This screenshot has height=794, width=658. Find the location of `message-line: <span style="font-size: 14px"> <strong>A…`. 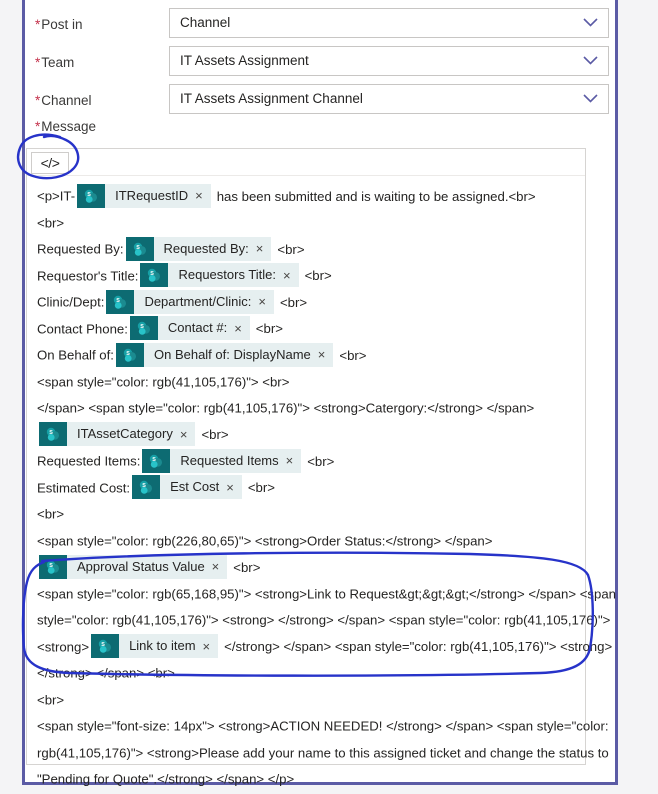

message-line: <span style="font-size: 14px"> <strong>A… is located at coordinates (323, 726).